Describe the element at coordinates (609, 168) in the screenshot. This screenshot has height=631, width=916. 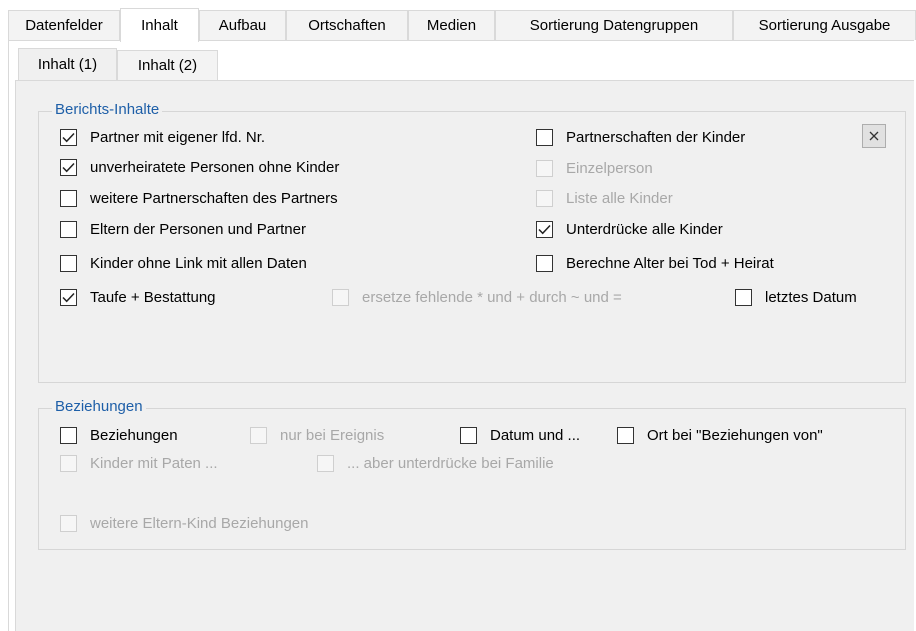
I see `checkbox-label: Einzelperson` at that location.